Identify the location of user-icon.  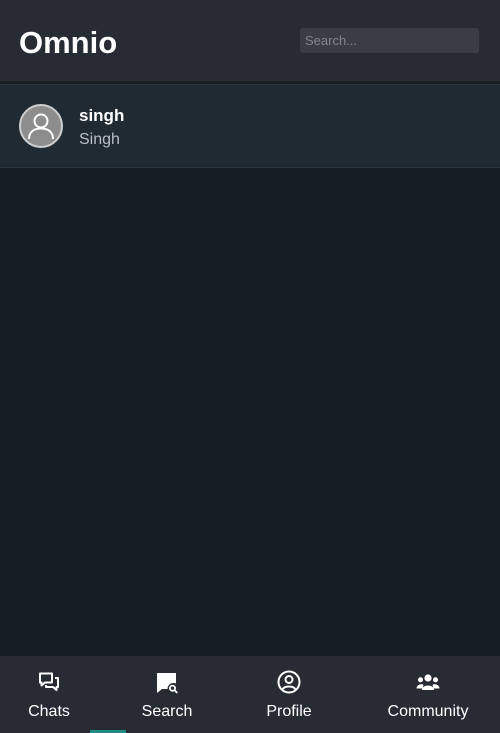
(41, 126).